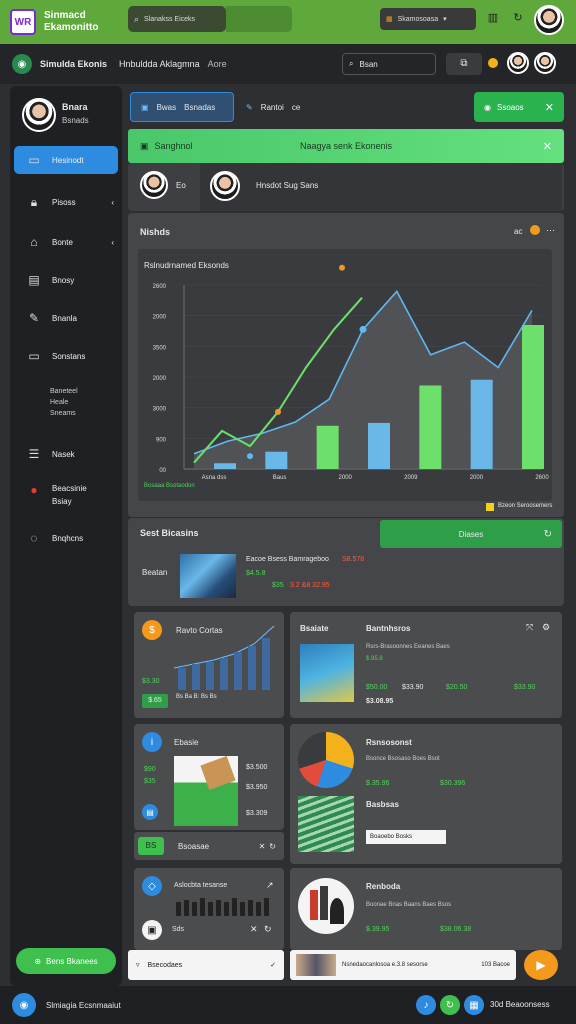  Describe the element at coordinates (66, 496) in the screenshot. I see `sidebar-item-alert: ● Beacsinie Bsiay` at that location.